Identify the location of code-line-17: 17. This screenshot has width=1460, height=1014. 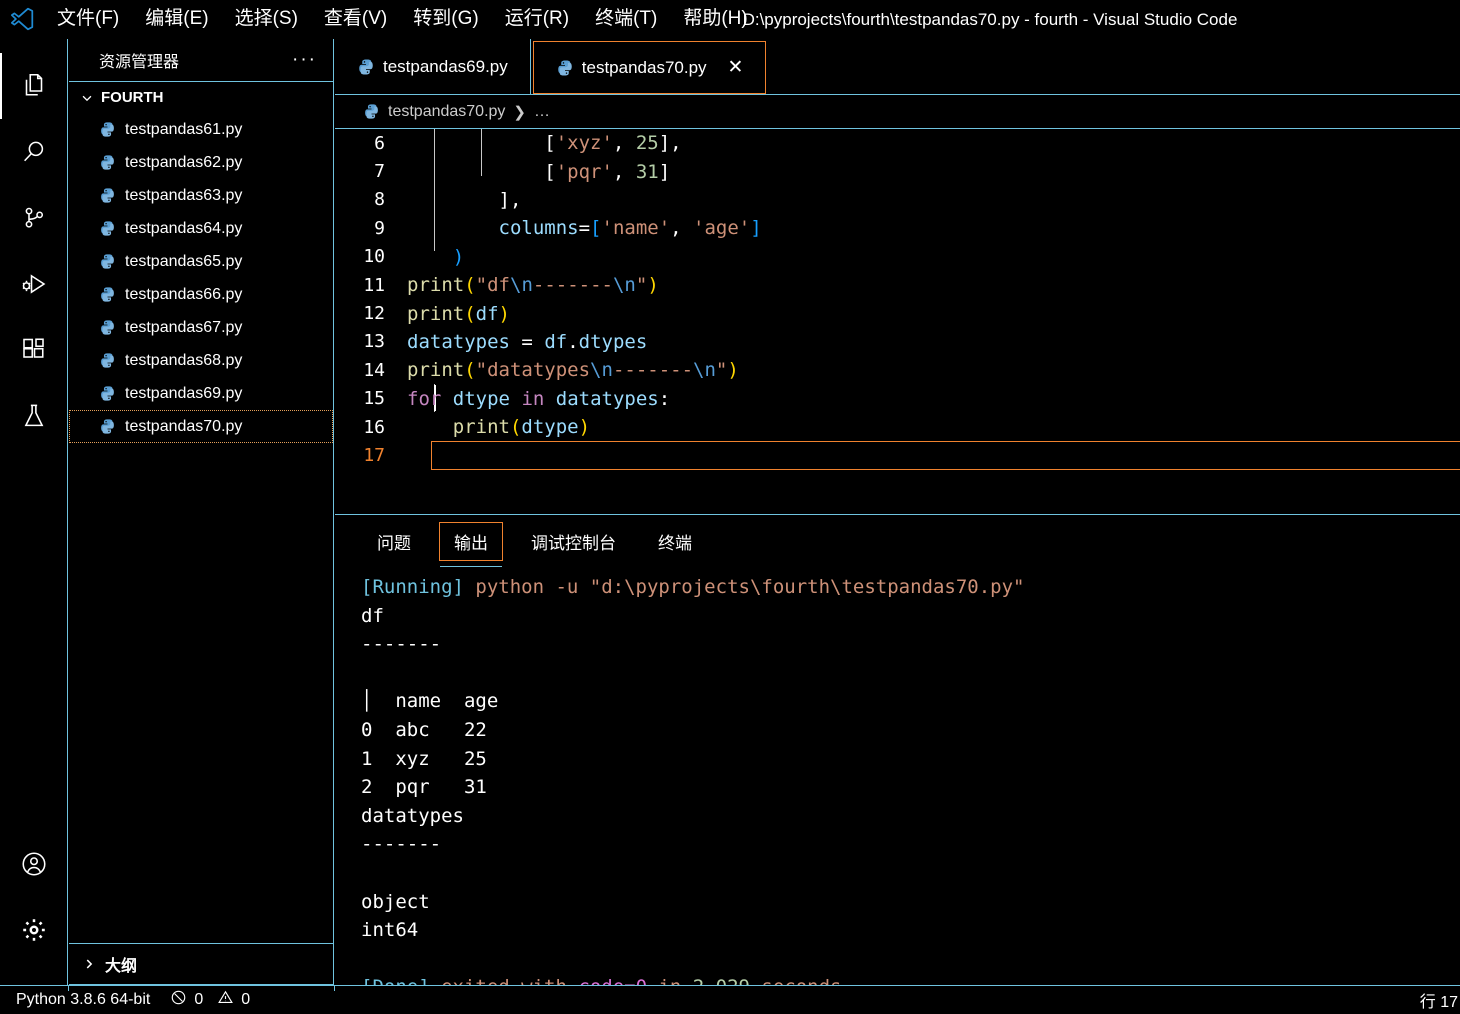
(897, 456).